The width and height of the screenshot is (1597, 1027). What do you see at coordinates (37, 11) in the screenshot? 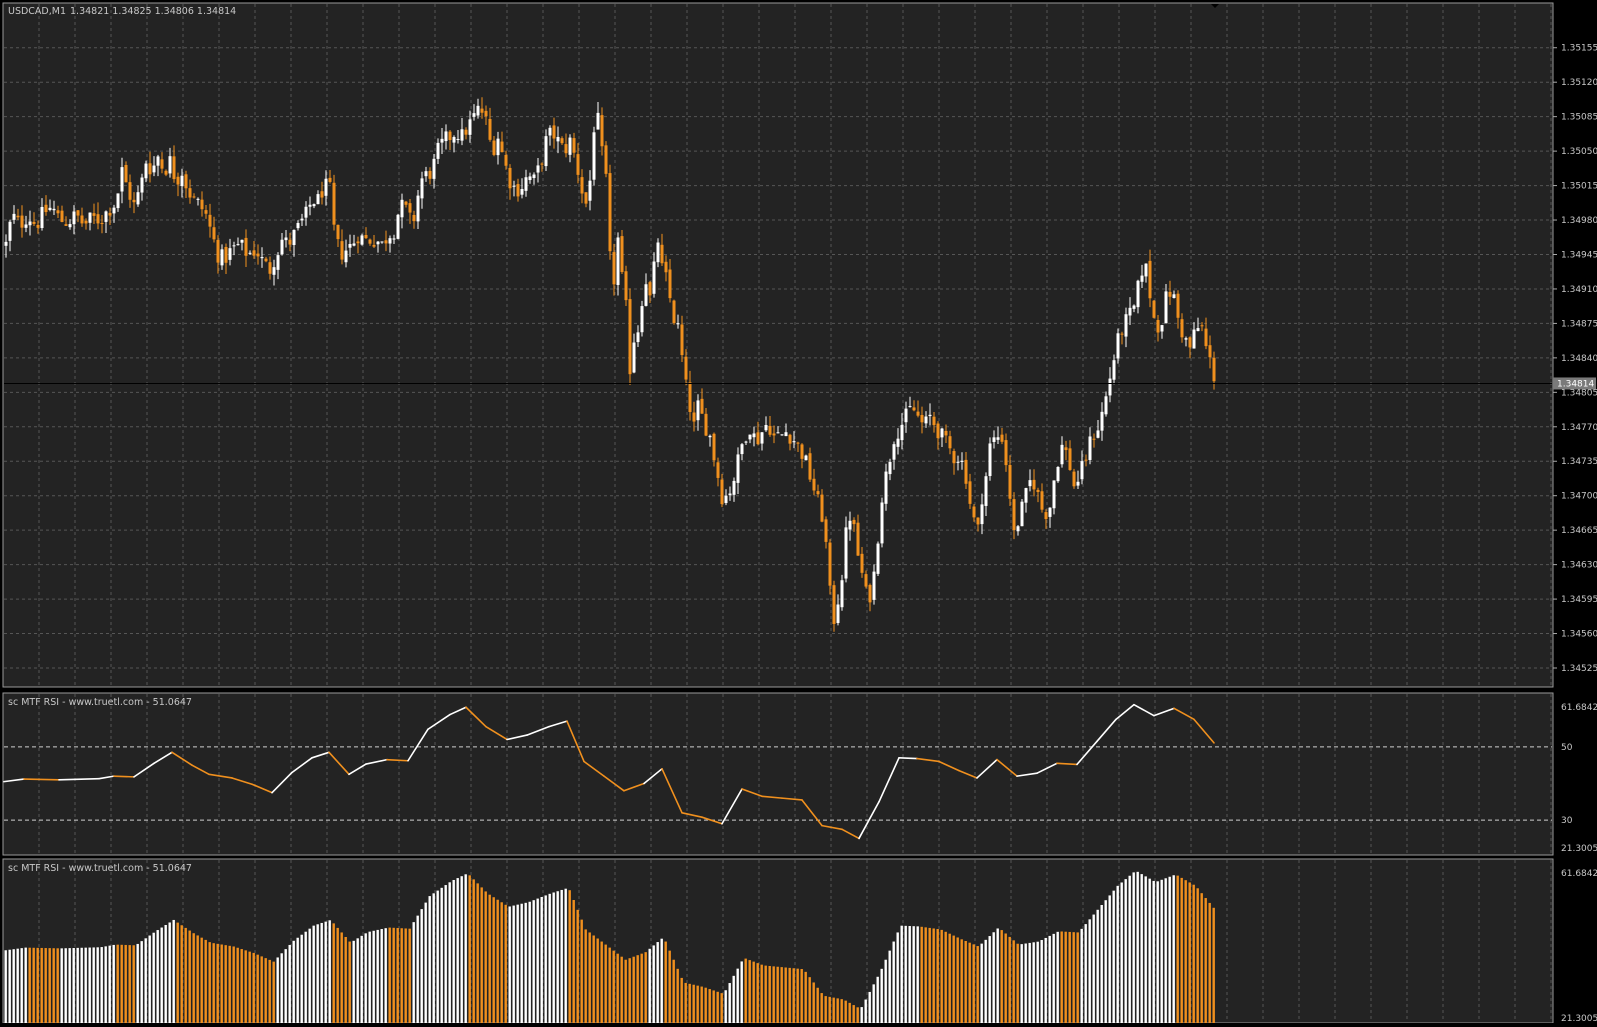
I see `symbol-label: USDCAD,M1` at bounding box center [37, 11].